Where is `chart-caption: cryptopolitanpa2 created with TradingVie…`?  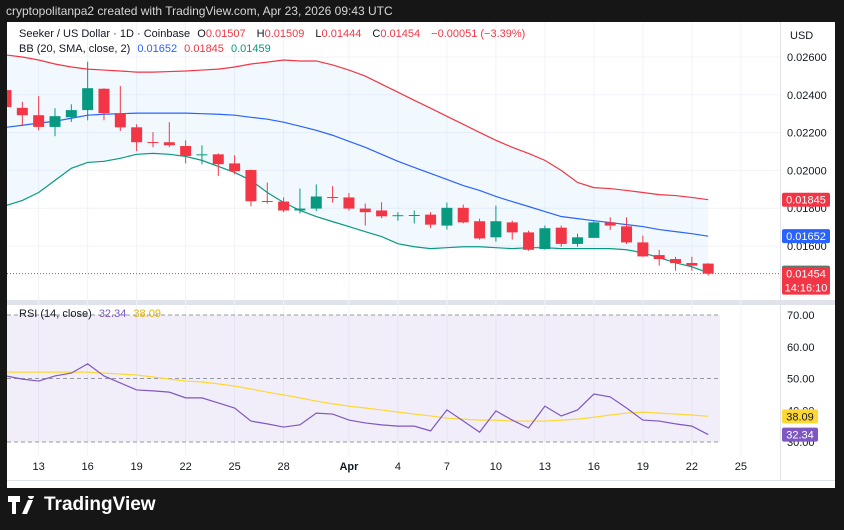 chart-caption: cryptopolitanpa2 created with TradingVie… is located at coordinates (199, 11).